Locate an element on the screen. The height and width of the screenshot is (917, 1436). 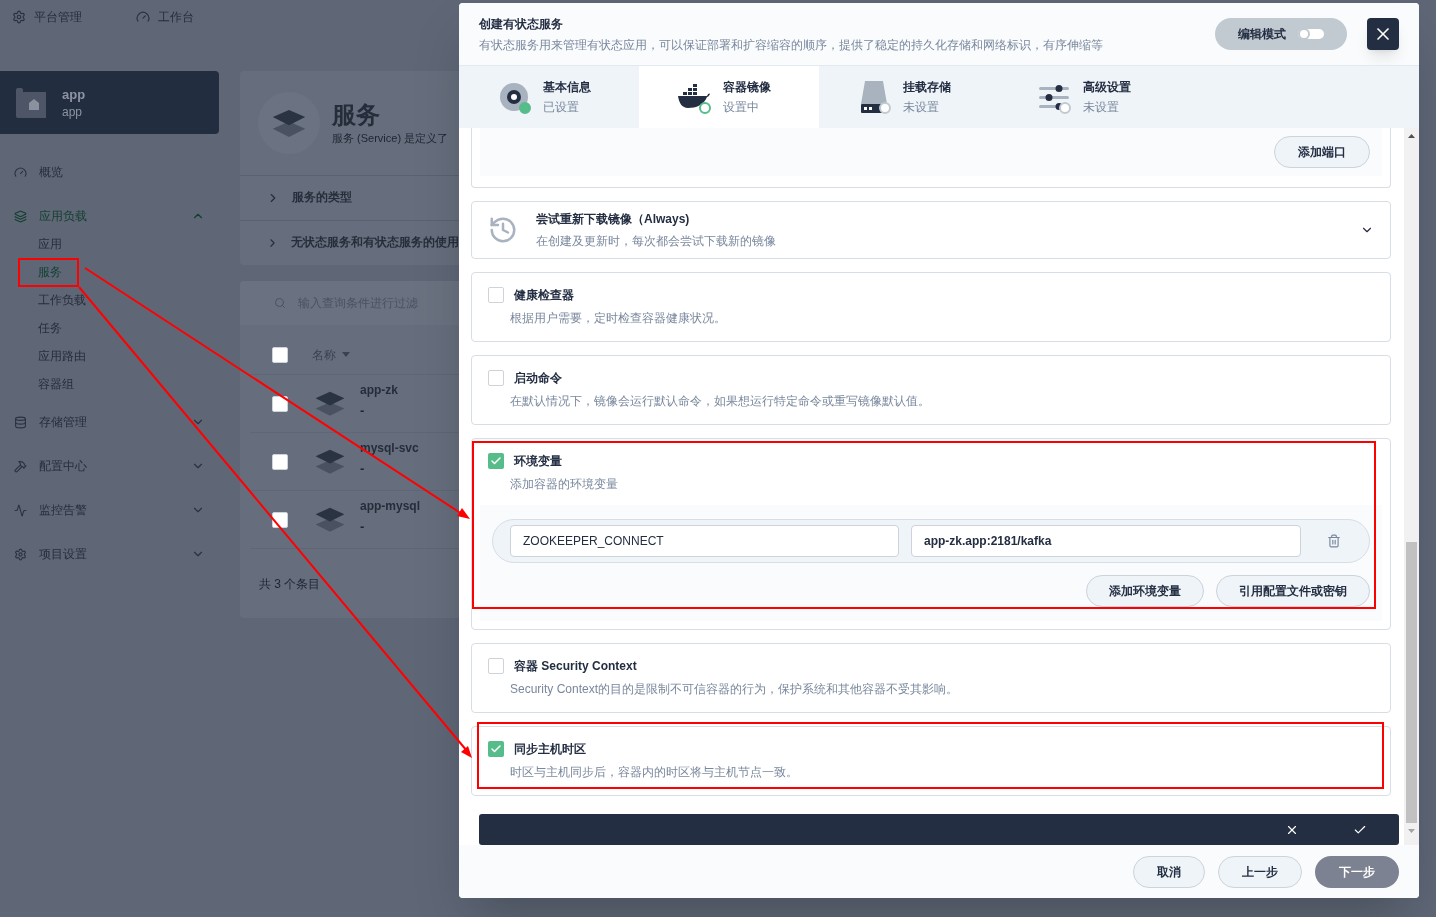
hammer-icon is located at coordinates (20, 466).